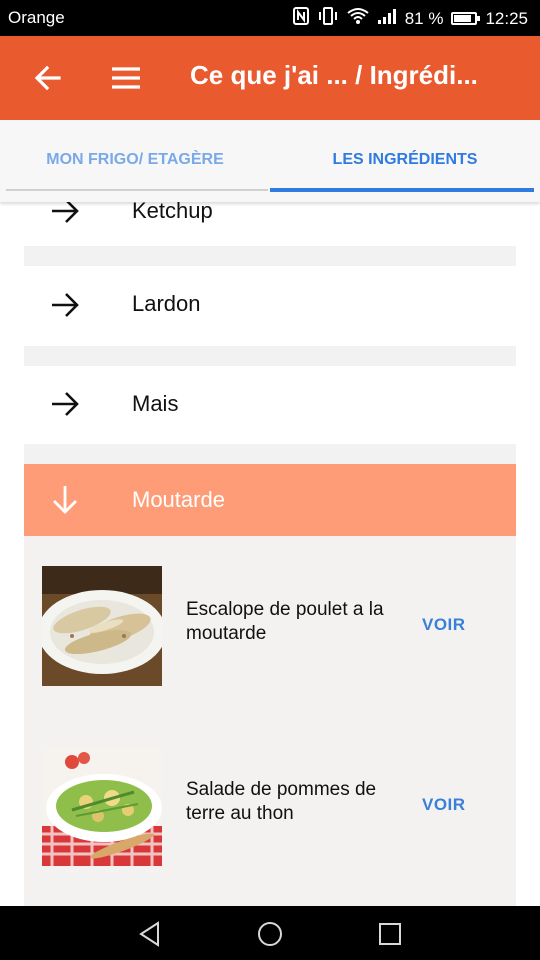 Image resolution: width=540 pixels, height=960 pixels. What do you see at coordinates (270, 18) in the screenshot?
I see `status-bar: Orange 81 % 12:25` at bounding box center [270, 18].